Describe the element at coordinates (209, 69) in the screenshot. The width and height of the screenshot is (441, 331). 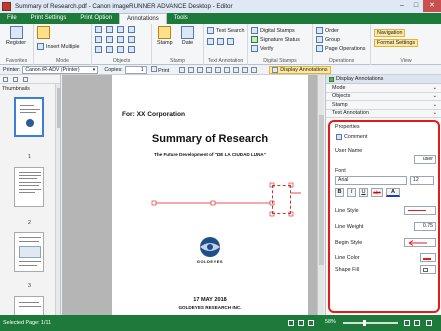
I see `last-page-icon` at that location.